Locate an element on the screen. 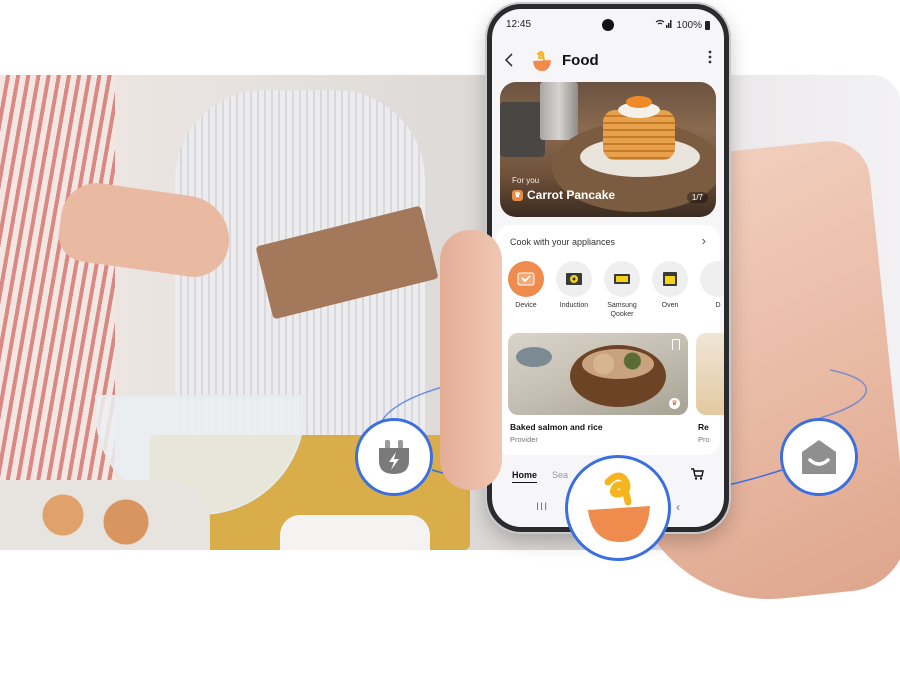  device-icon is located at coordinates (526, 279).